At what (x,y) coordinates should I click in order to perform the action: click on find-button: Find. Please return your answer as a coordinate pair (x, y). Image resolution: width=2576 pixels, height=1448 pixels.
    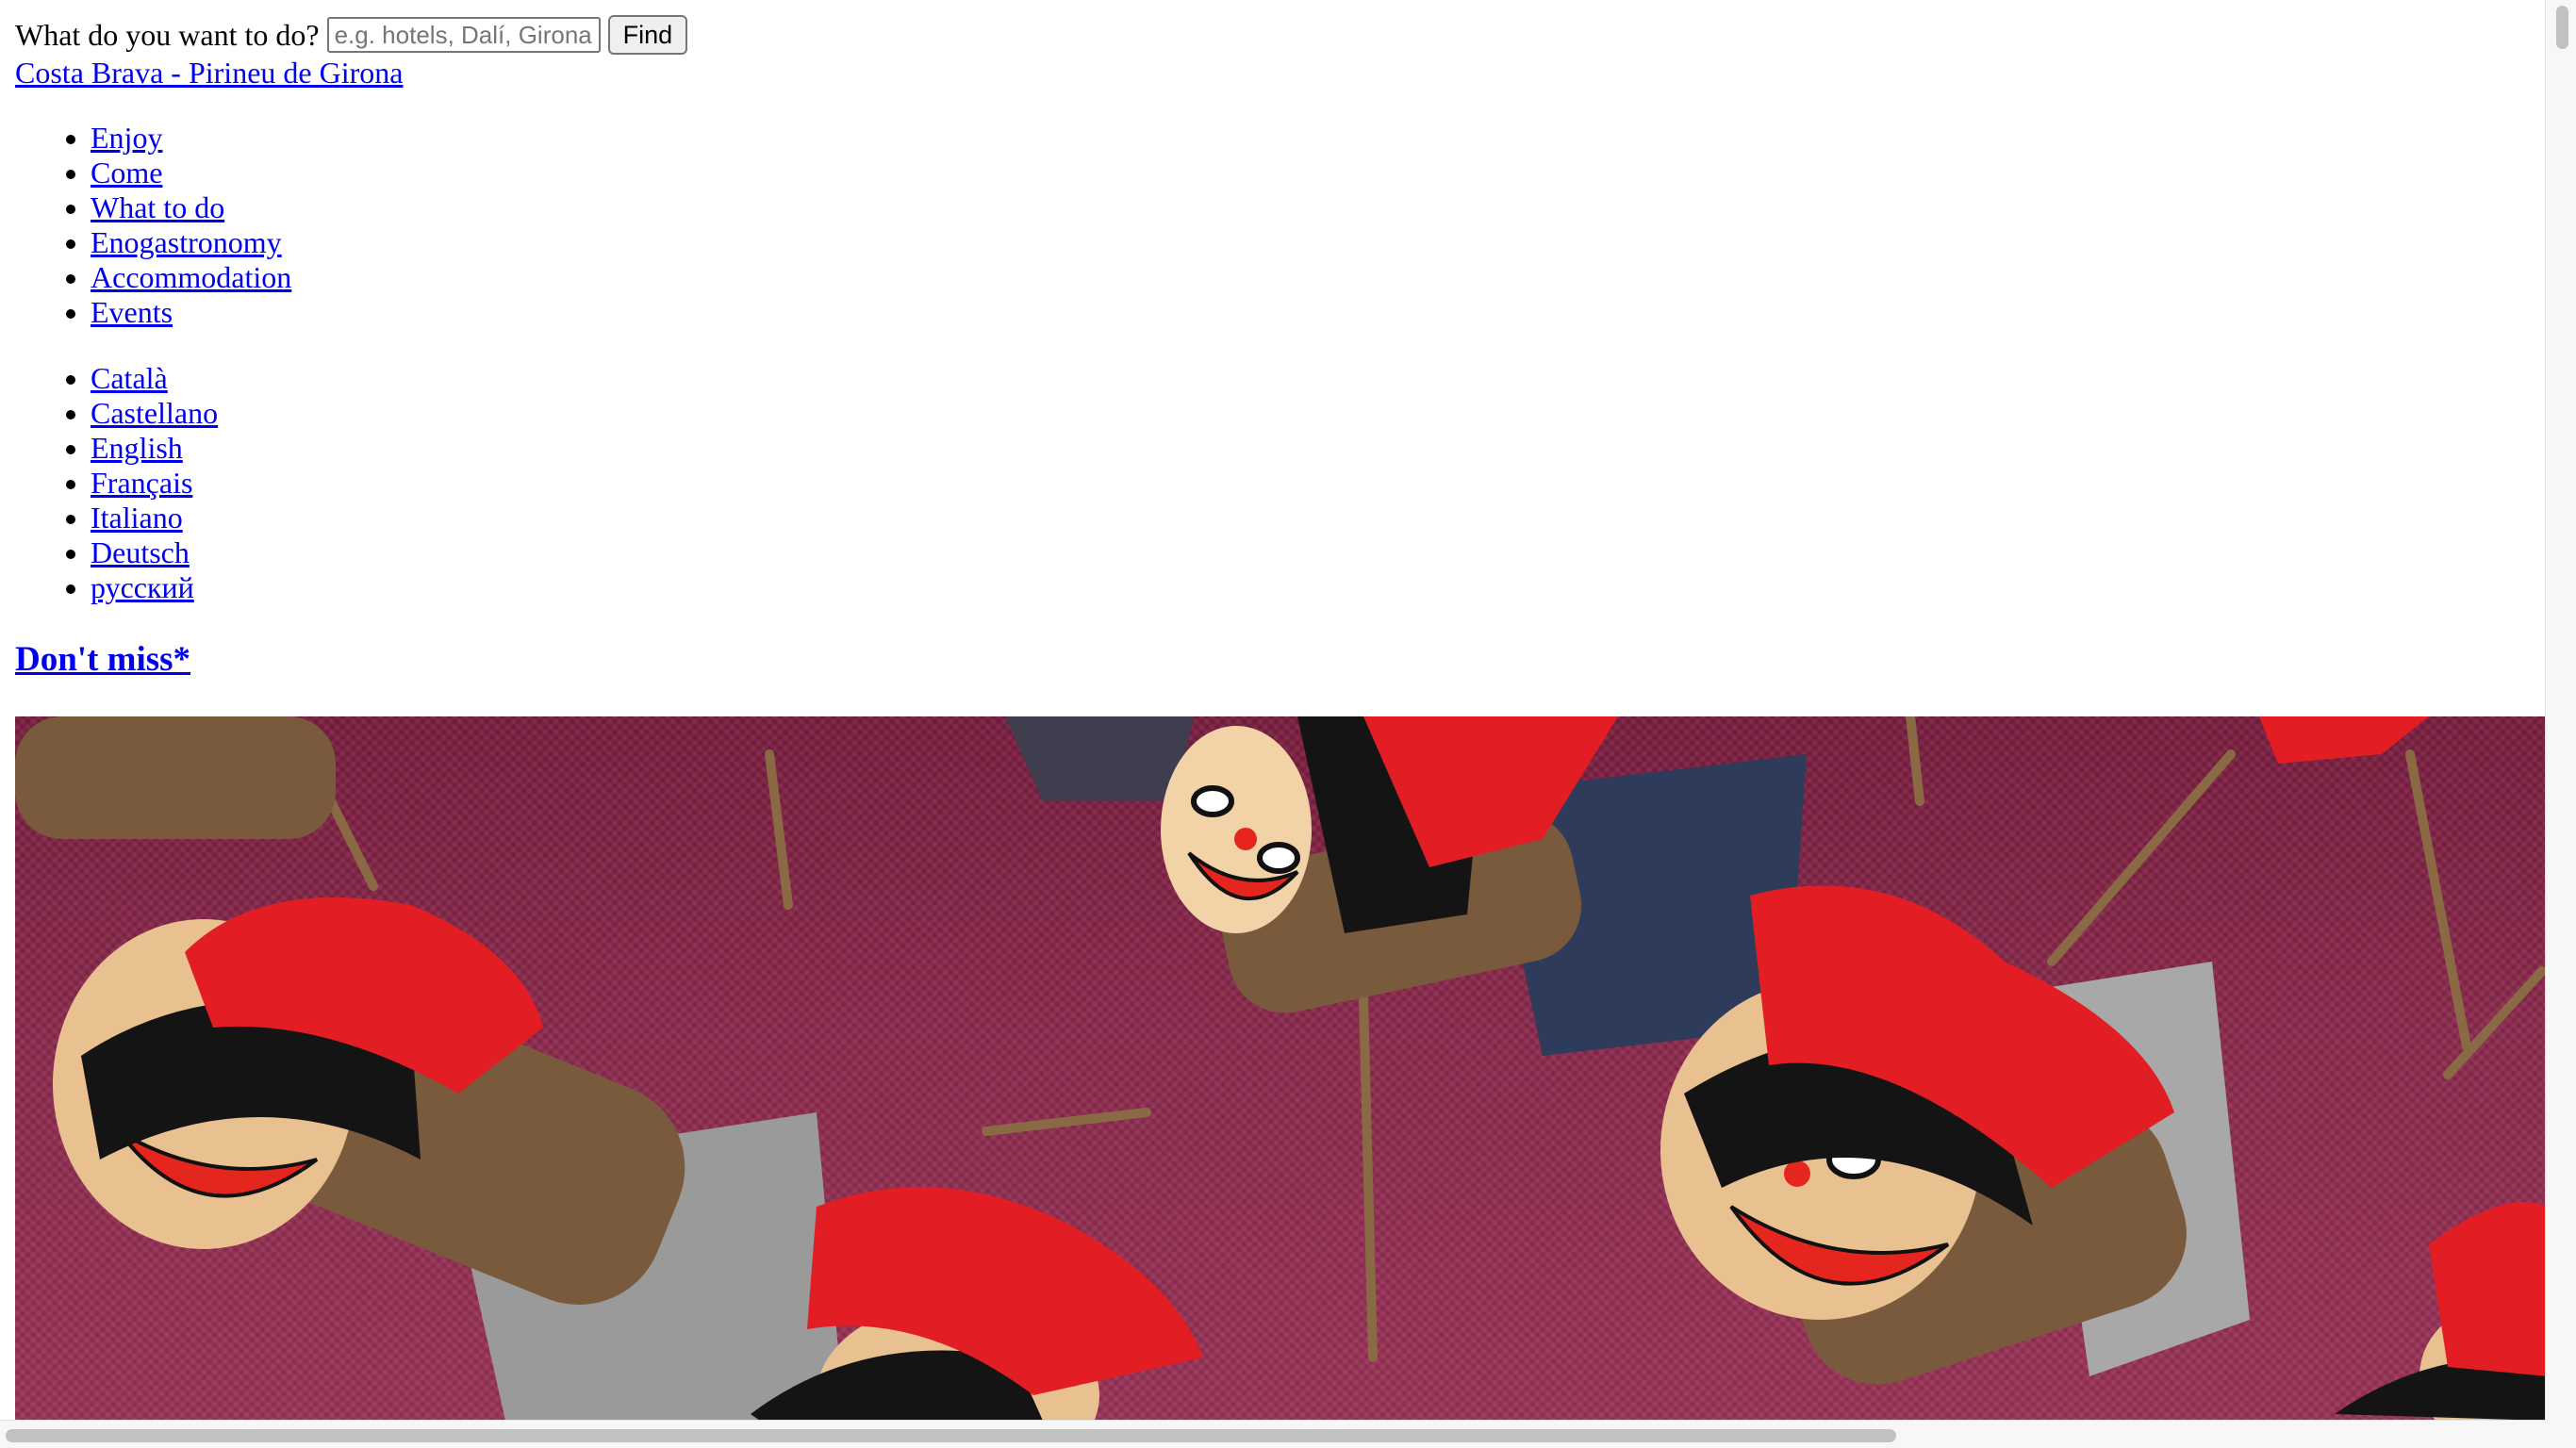
    Looking at the image, I should click on (647, 35).